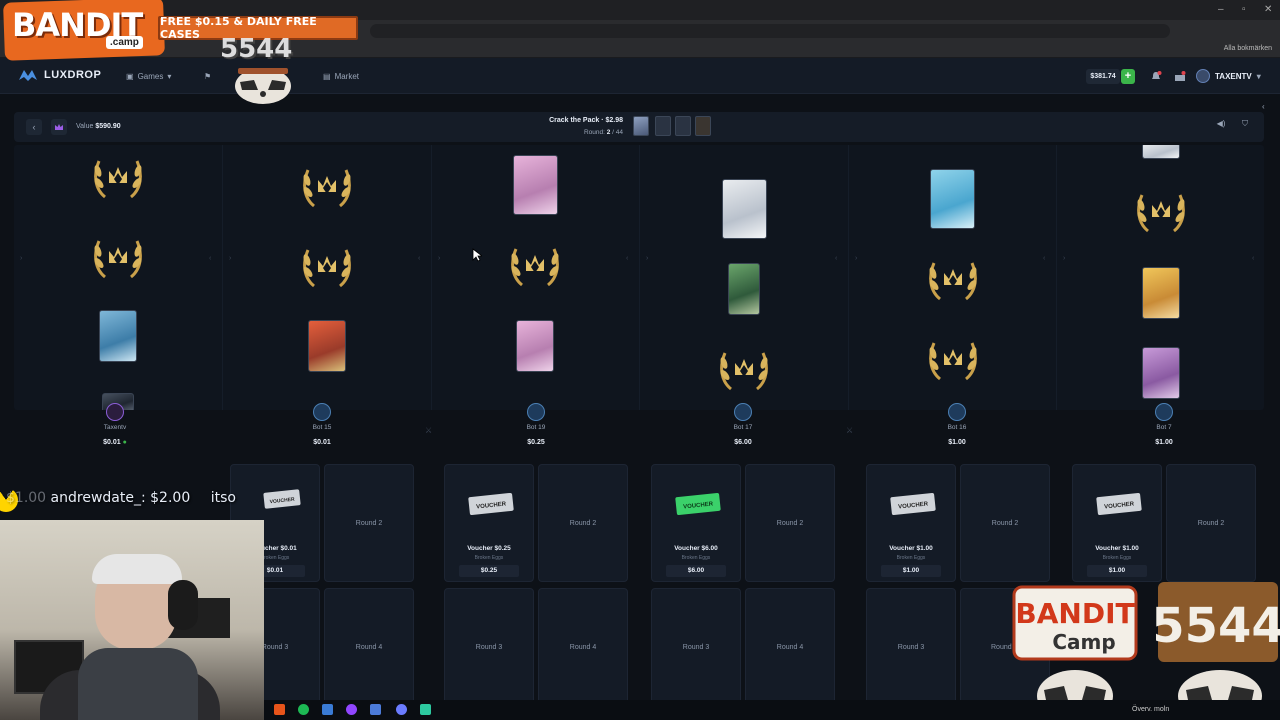 The width and height of the screenshot is (1280, 720). I want to click on user-menu: TAXENTV ▾, so click(1228, 76).